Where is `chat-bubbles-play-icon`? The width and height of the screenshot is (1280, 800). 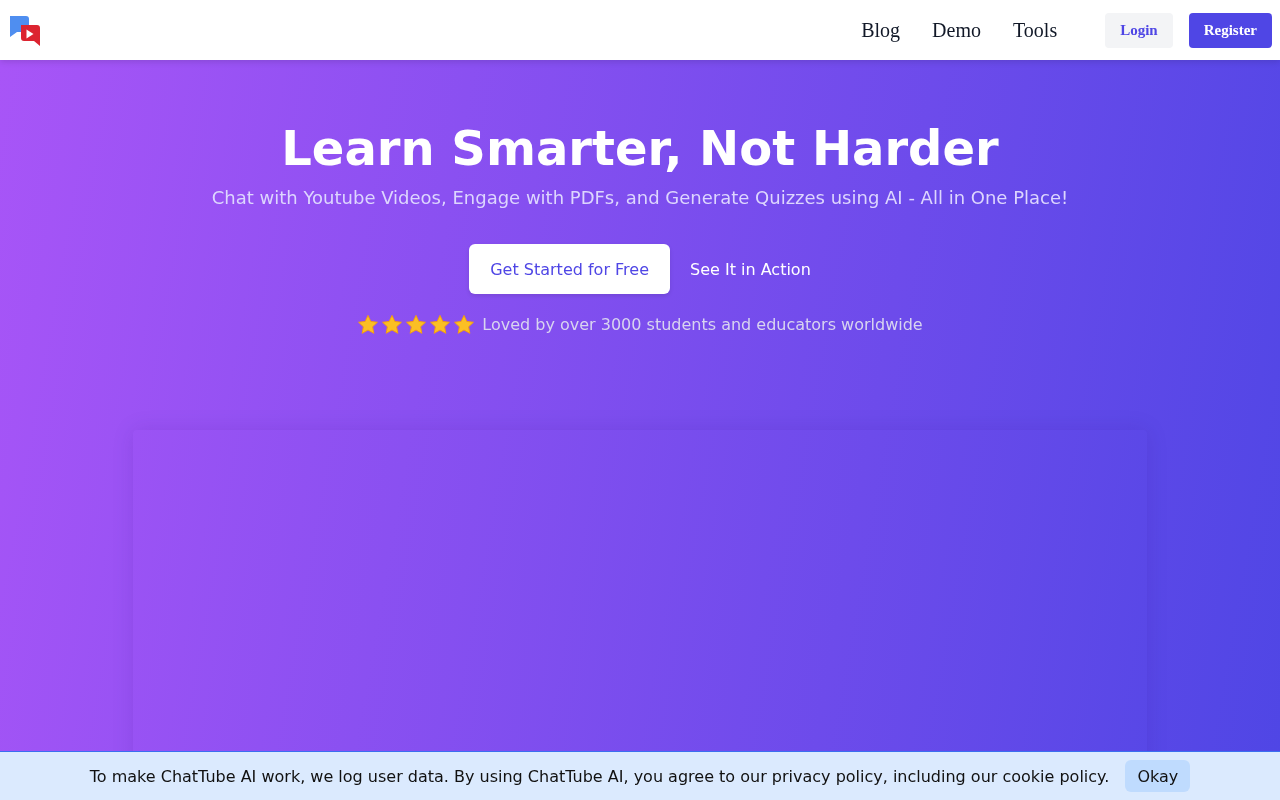
chat-bubbles-play-icon is located at coordinates (24, 30).